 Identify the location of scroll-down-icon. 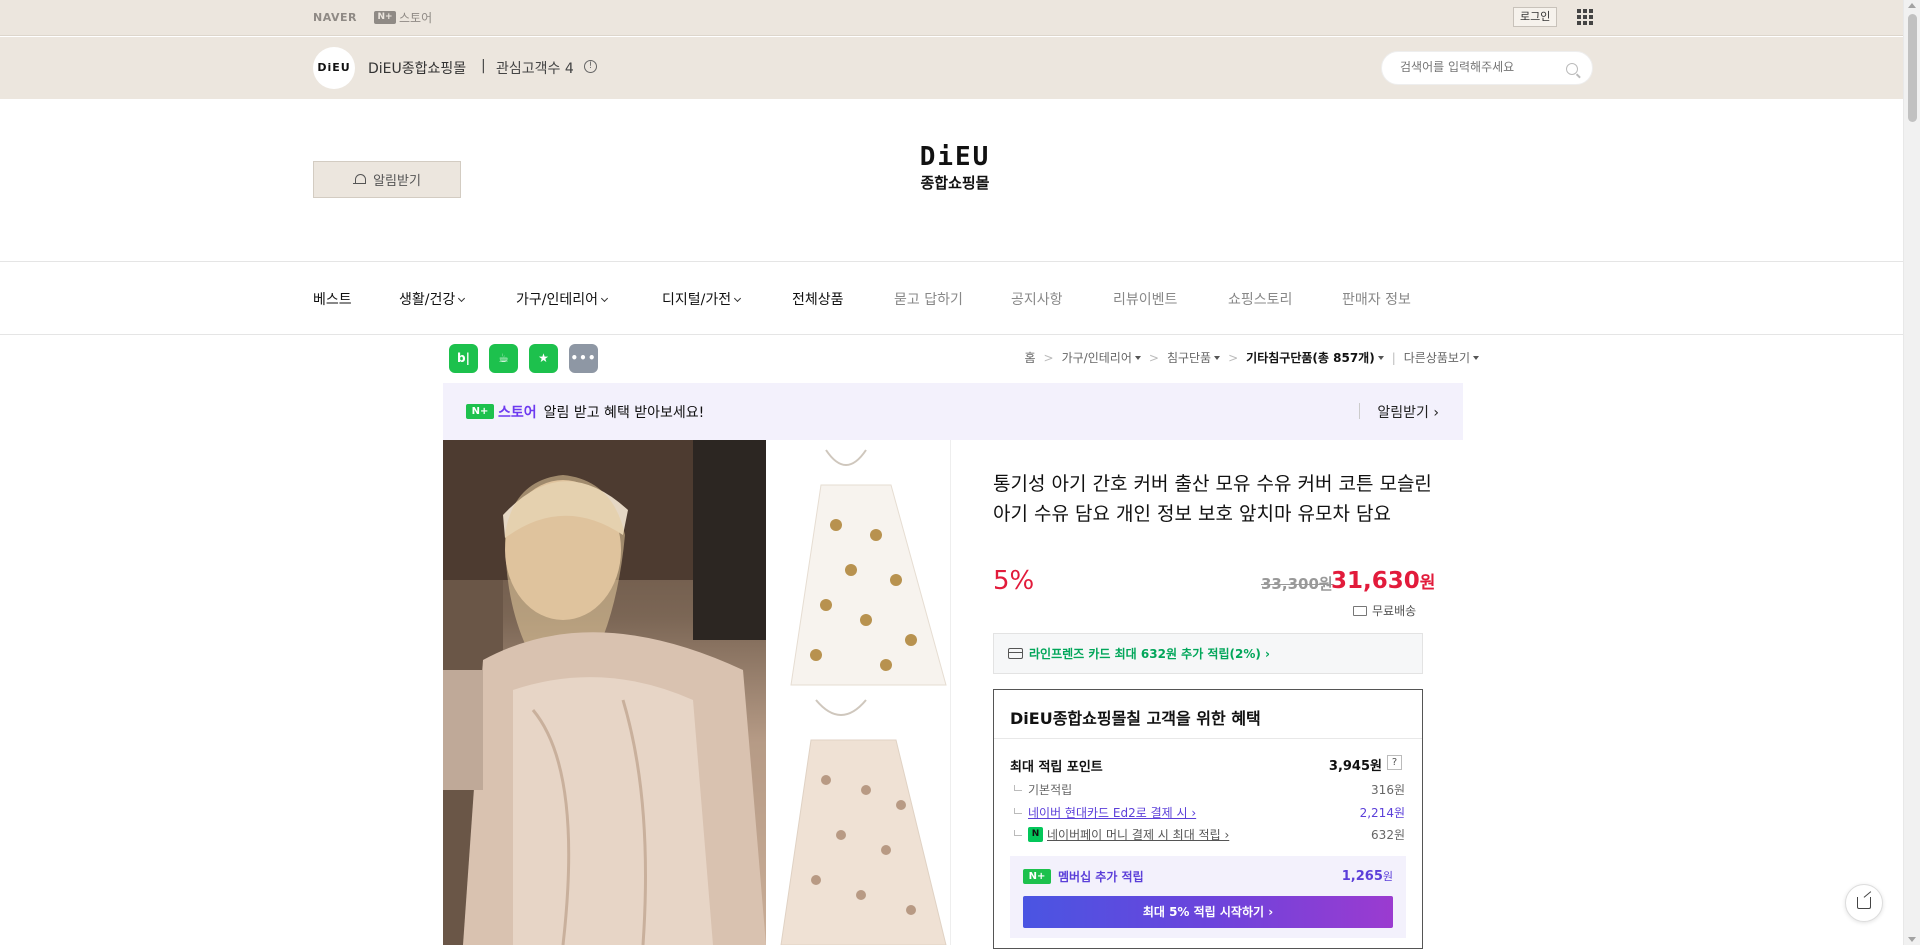
(1912, 939).